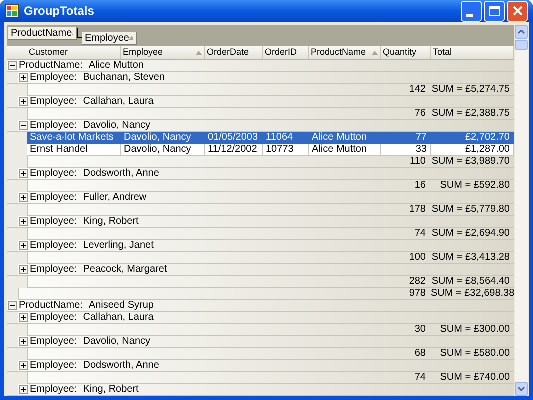 This screenshot has height=400, width=533. What do you see at coordinates (345, 137) in the screenshot?
I see `table-cell: Alice Mutton` at bounding box center [345, 137].